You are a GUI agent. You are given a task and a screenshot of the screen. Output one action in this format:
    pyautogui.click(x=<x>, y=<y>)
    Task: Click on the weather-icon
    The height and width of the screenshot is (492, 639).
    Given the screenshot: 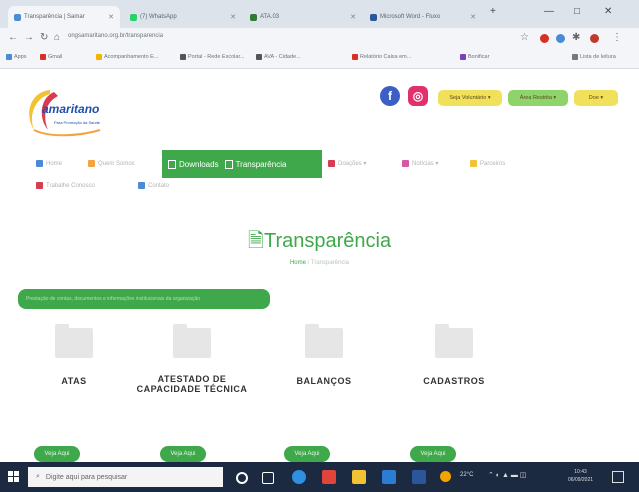 What is the action you would take?
    pyautogui.click(x=445, y=476)
    